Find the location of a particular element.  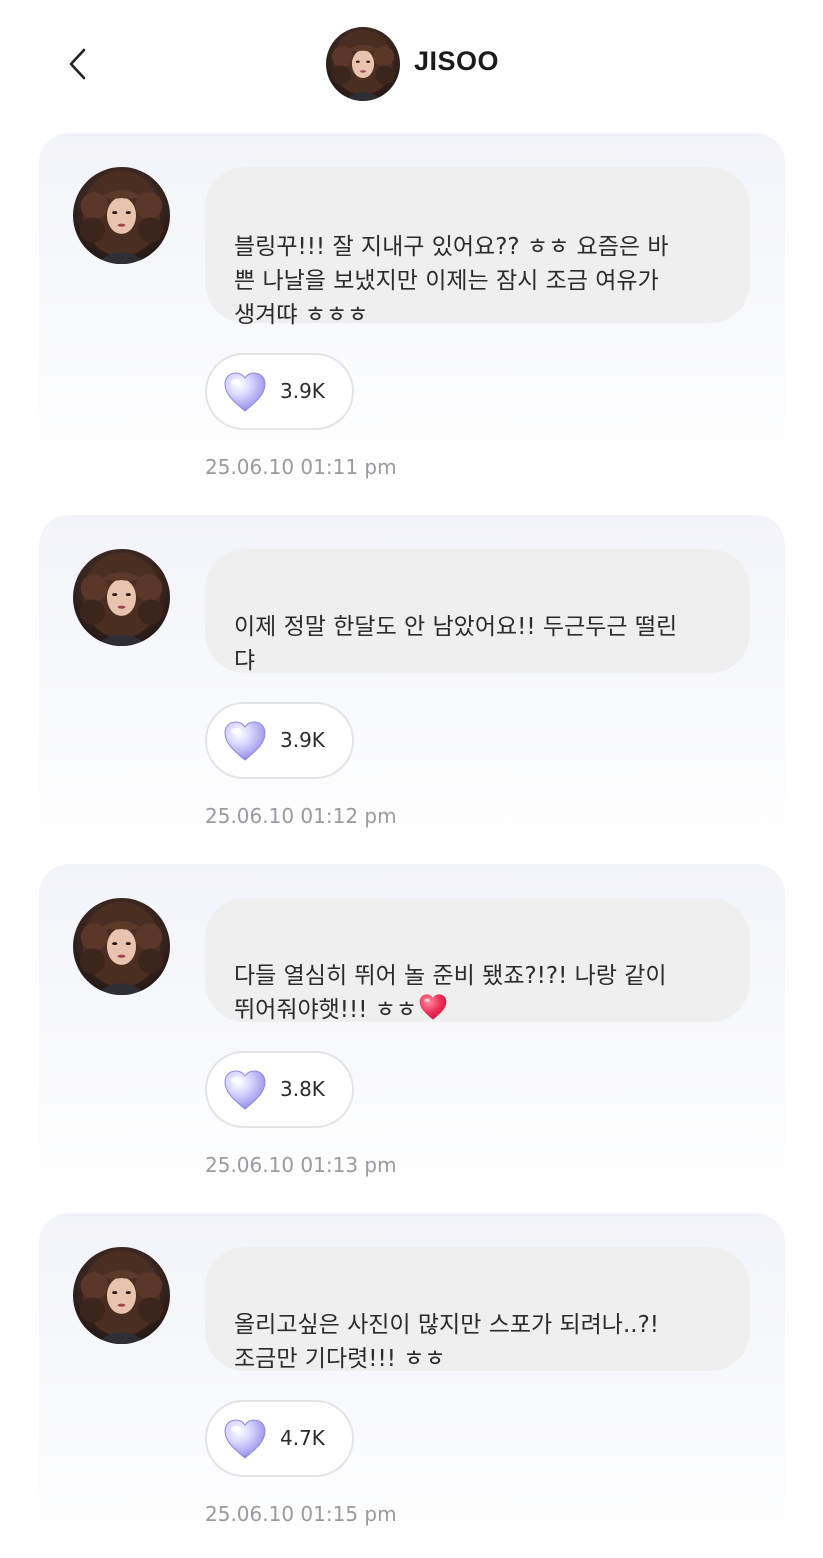

message-bubble: 이제 정말 한달도 안 남았어요!! 두근두근 떨린 댜 is located at coordinates (477, 611).